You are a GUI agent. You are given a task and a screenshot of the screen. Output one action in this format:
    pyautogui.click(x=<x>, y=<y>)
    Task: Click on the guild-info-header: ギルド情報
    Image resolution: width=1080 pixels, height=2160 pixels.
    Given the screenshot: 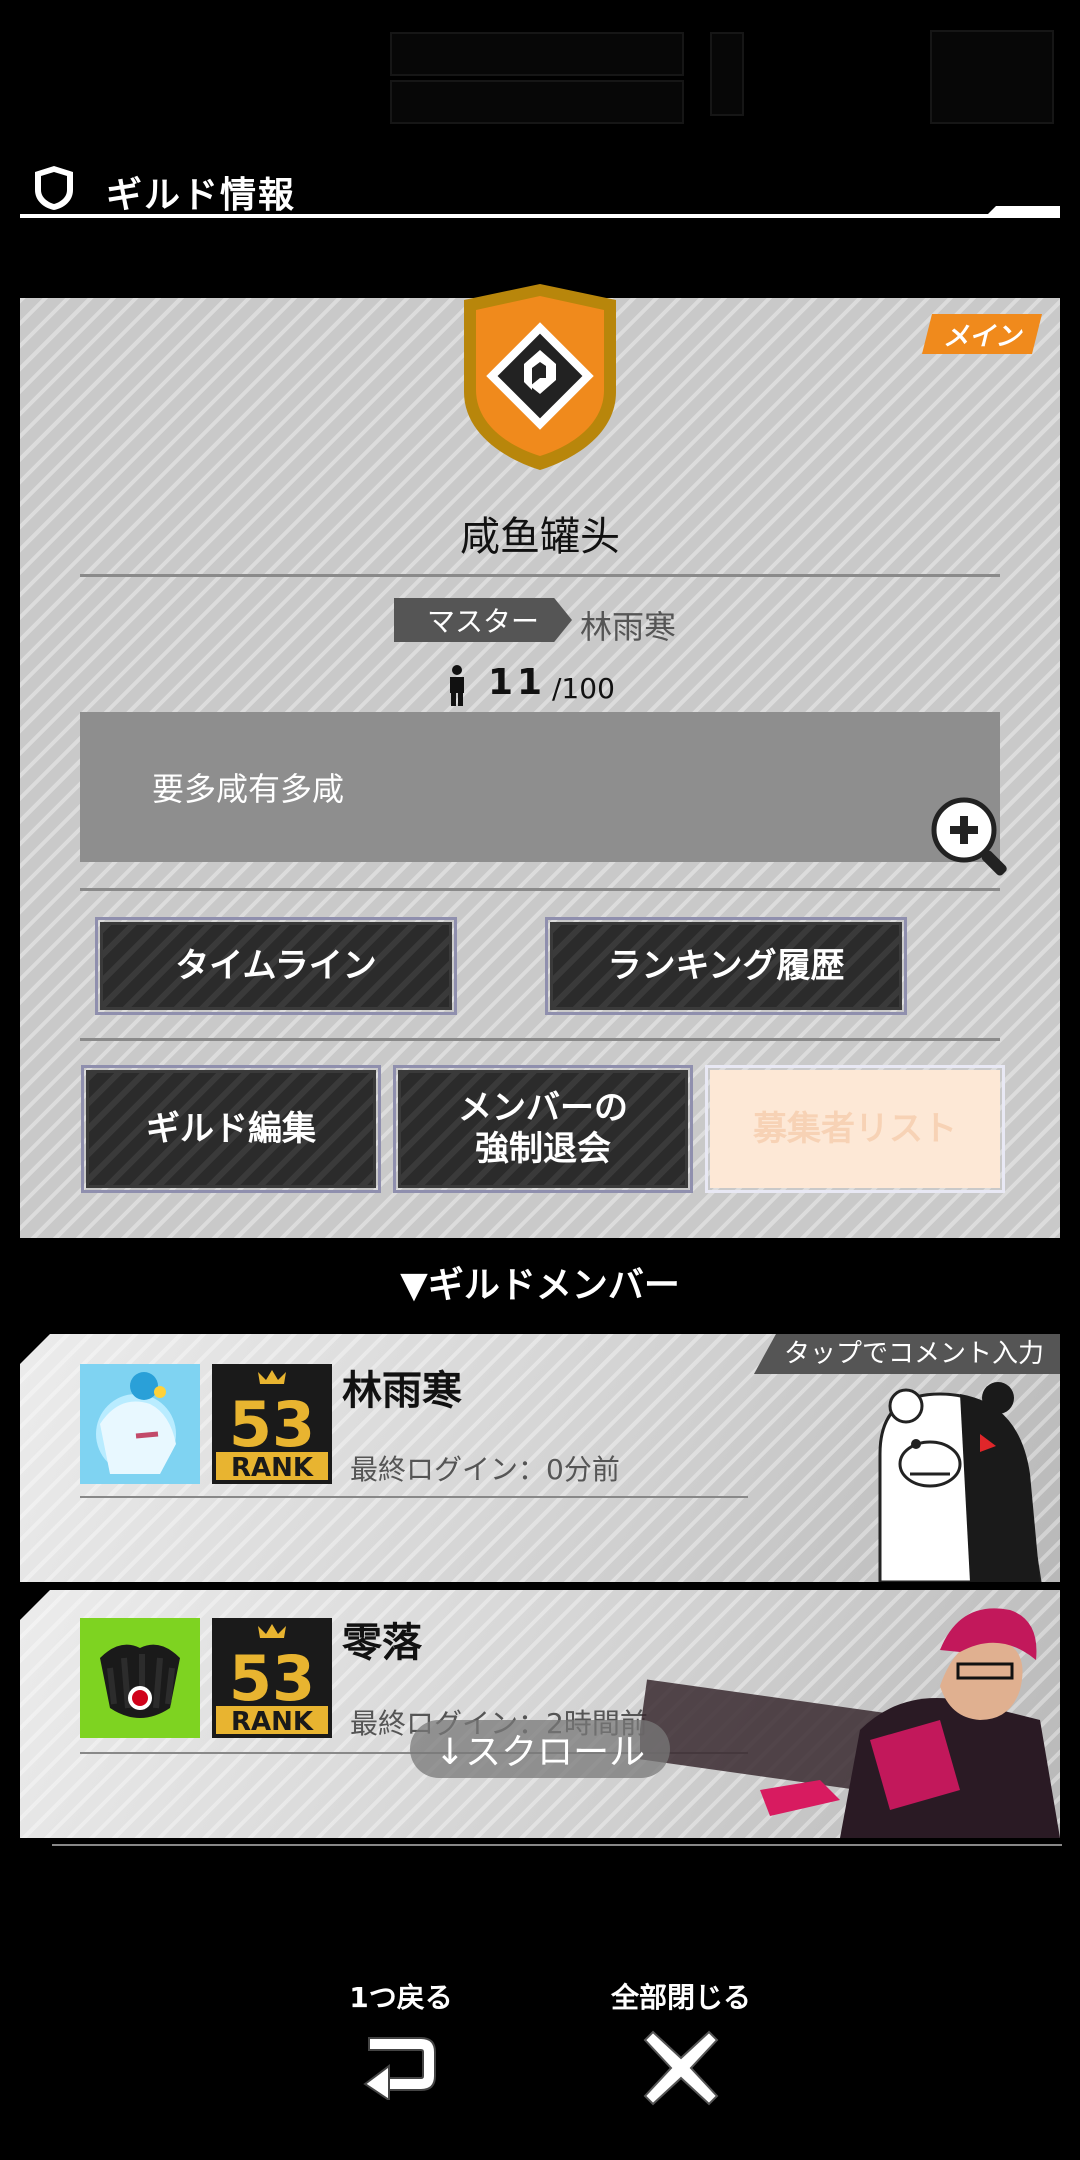 What is the action you would take?
    pyautogui.click(x=540, y=190)
    